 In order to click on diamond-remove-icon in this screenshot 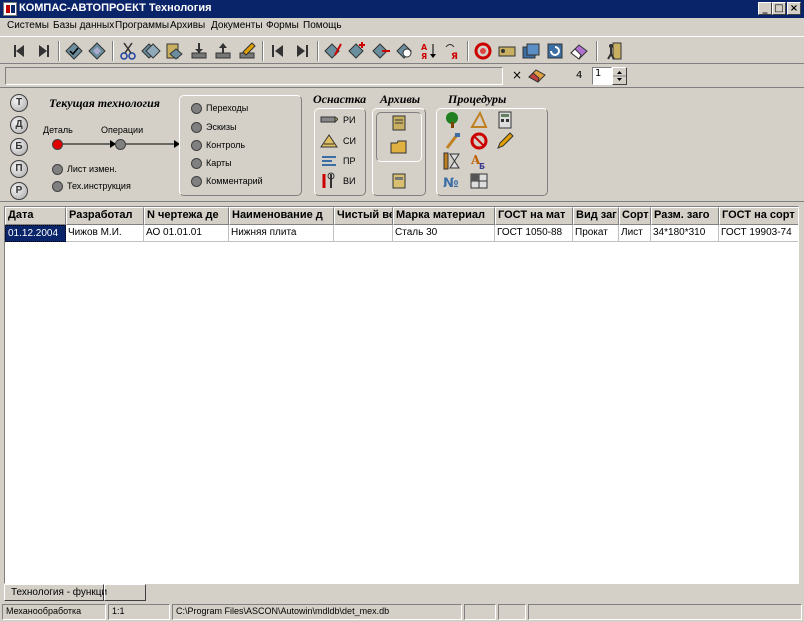, I will do `click(381, 51)`.